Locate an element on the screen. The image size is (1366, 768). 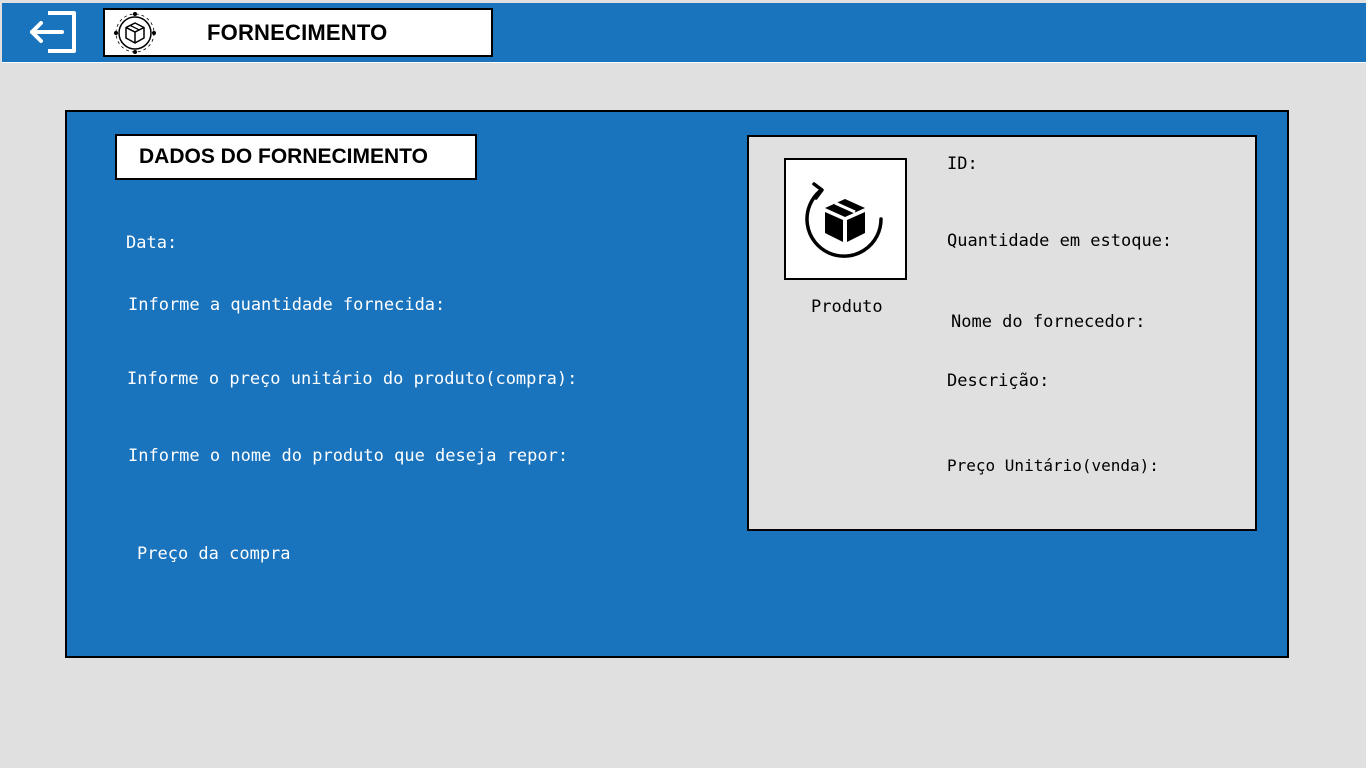
date-label: Data: is located at coordinates (152, 243).